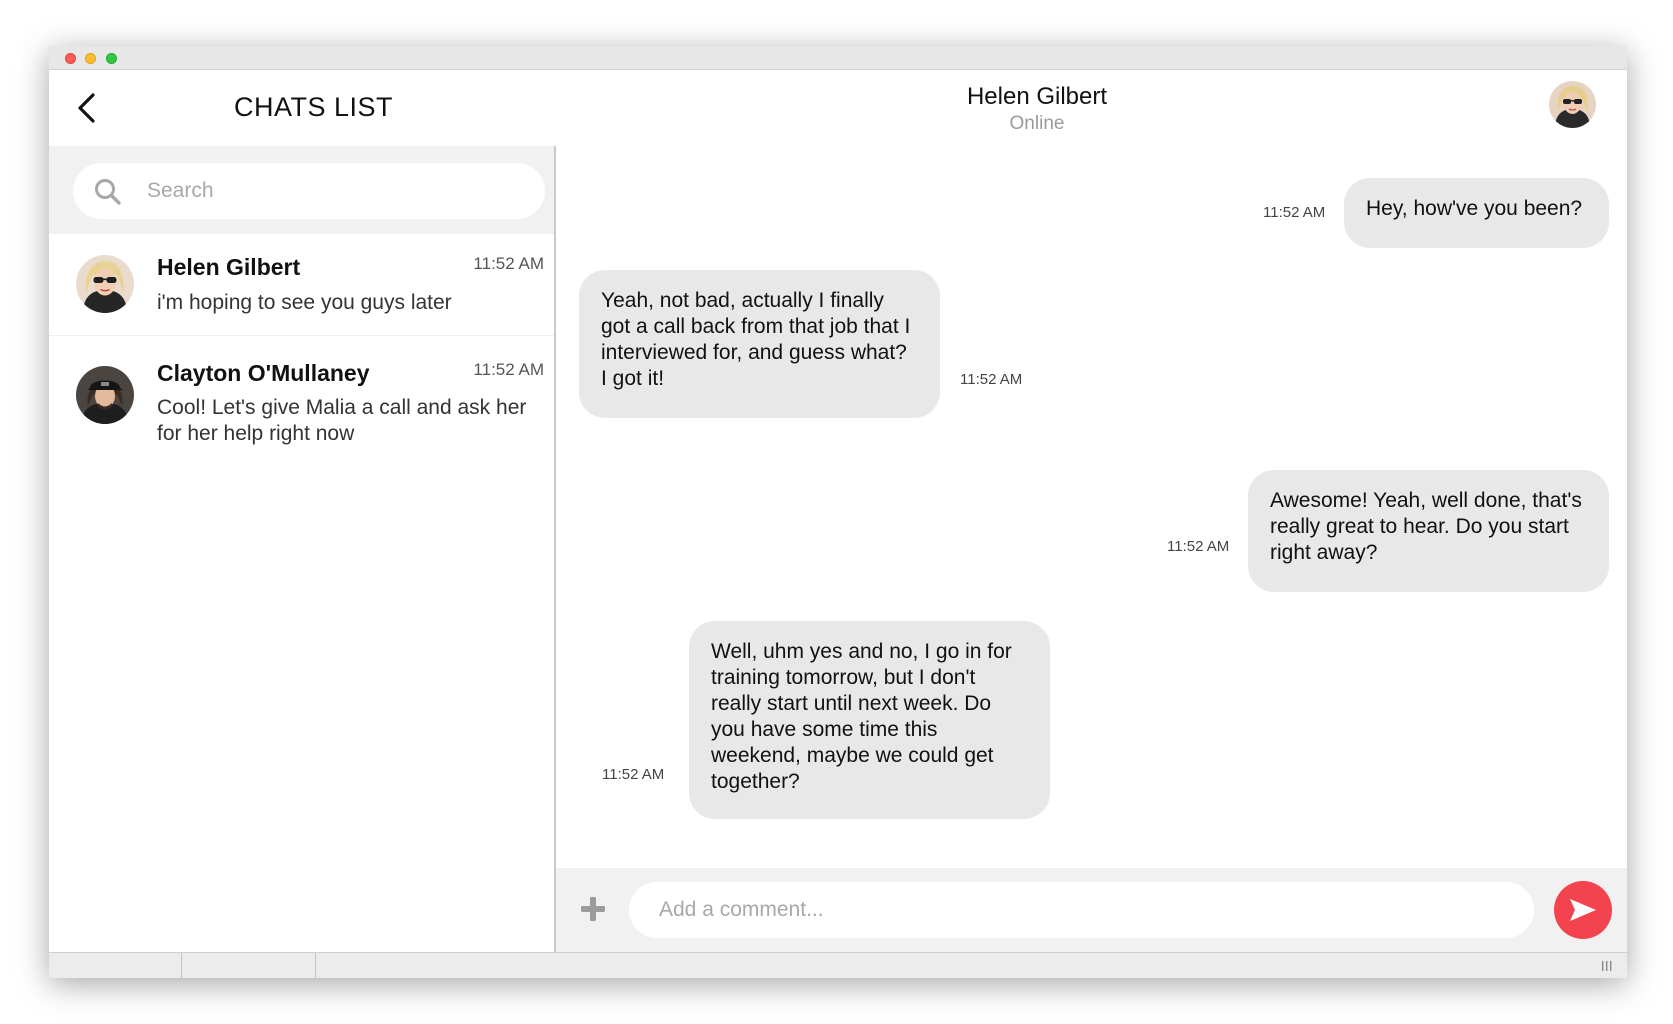  I want to click on send-icon, so click(1583, 910).